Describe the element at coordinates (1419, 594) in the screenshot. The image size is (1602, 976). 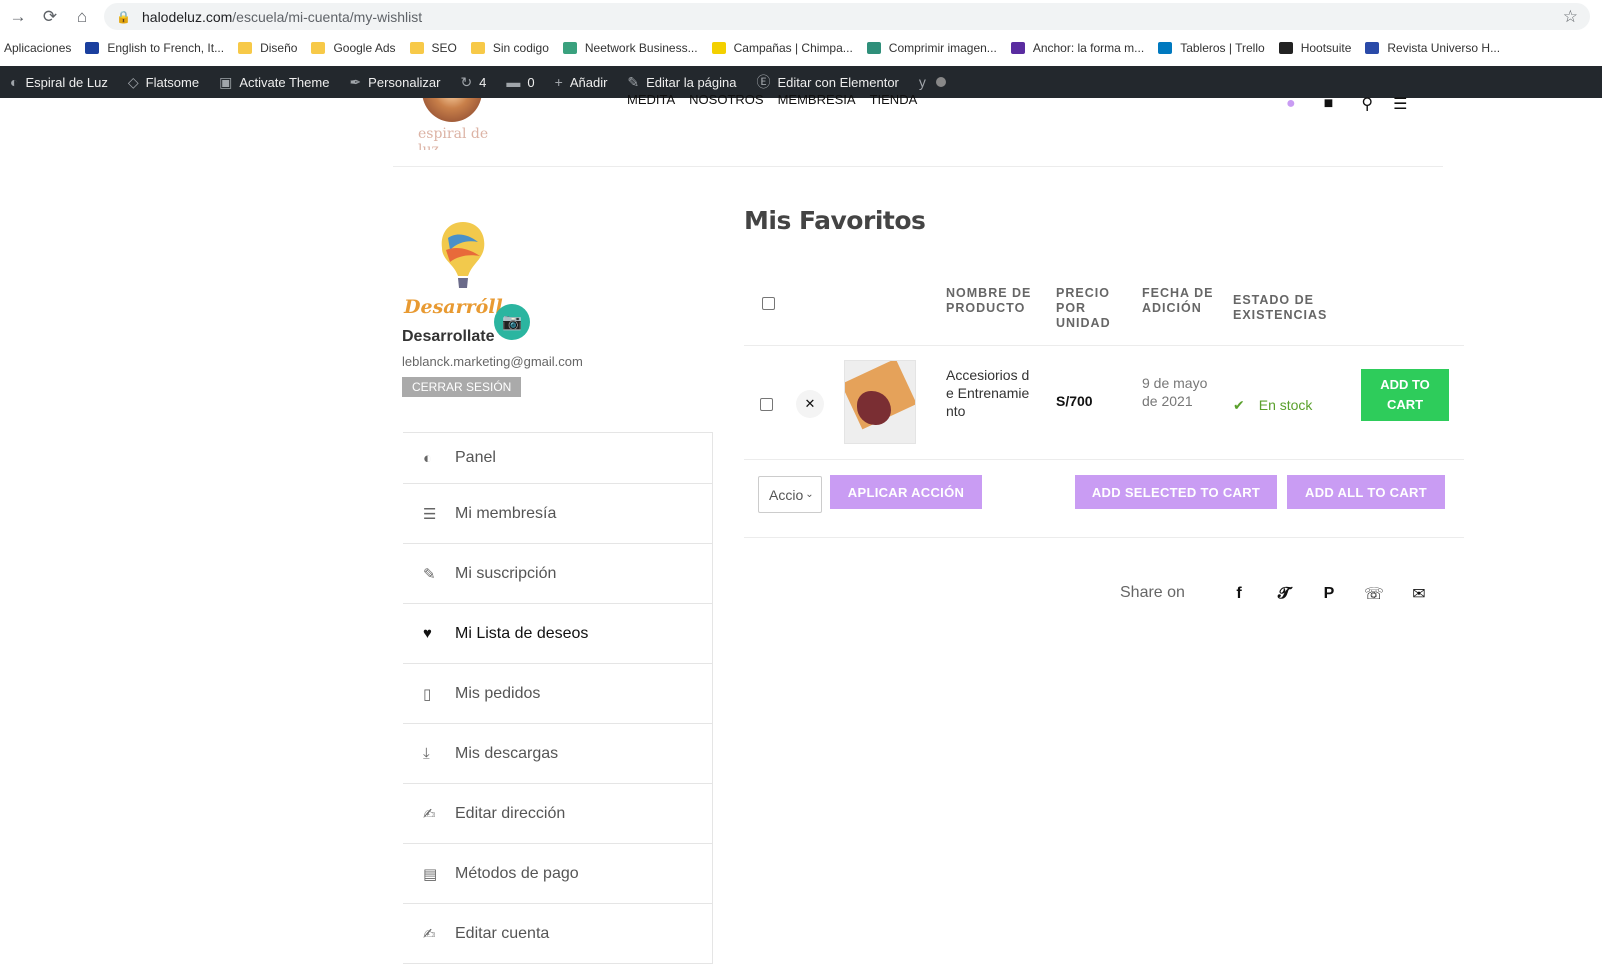
I see `email-icon: ✉` at that location.